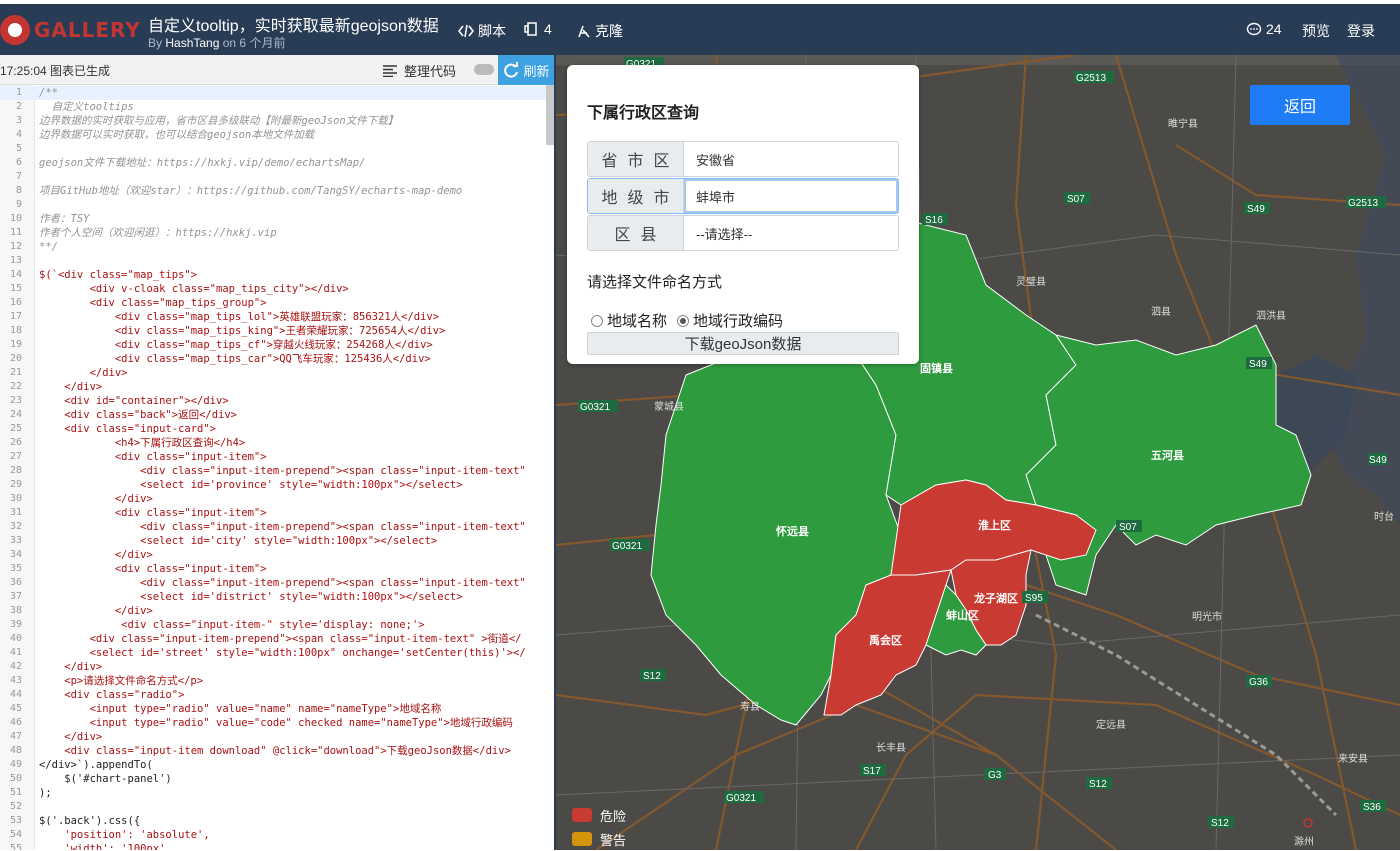  I want to click on line-number: 23, so click(15, 400).